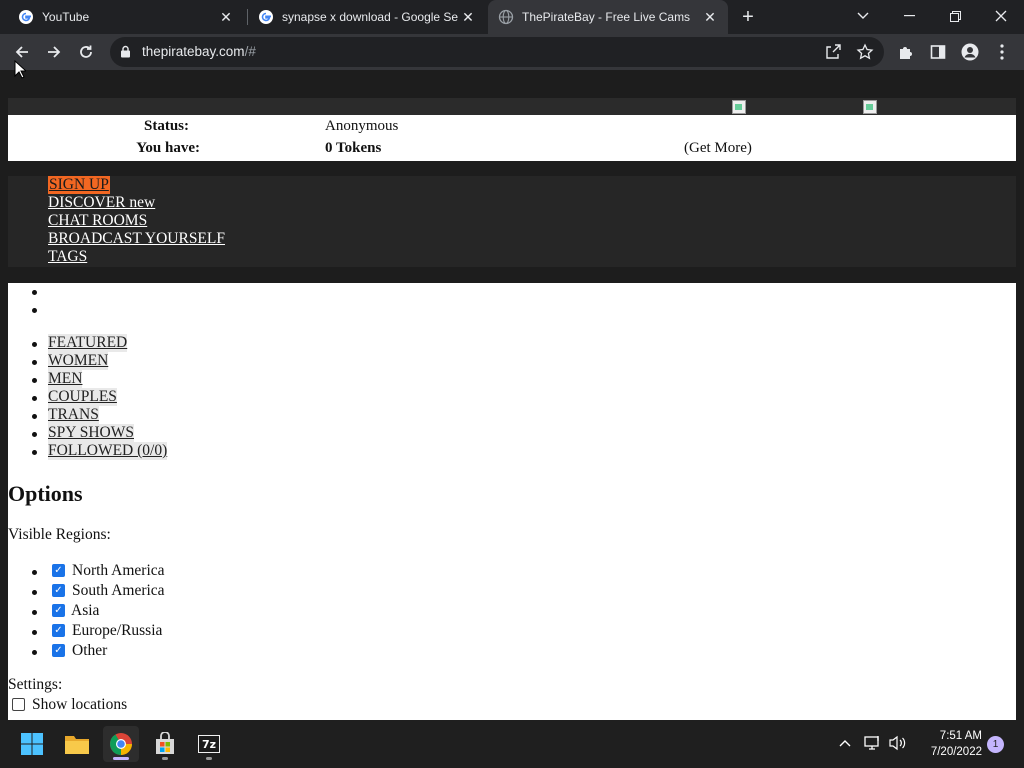  Describe the element at coordinates (54, 52) in the screenshot. I see `forward-button` at that location.